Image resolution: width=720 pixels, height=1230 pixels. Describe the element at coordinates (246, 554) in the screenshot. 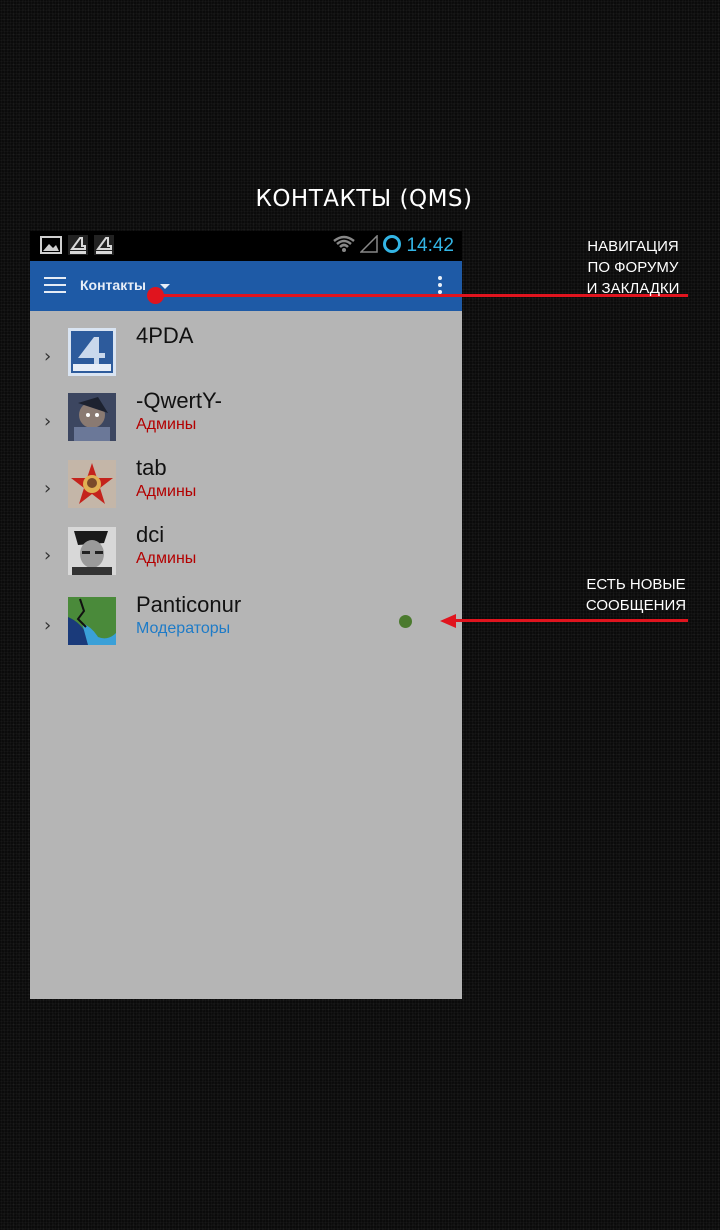

I see `contact-item: › dci Админы` at that location.